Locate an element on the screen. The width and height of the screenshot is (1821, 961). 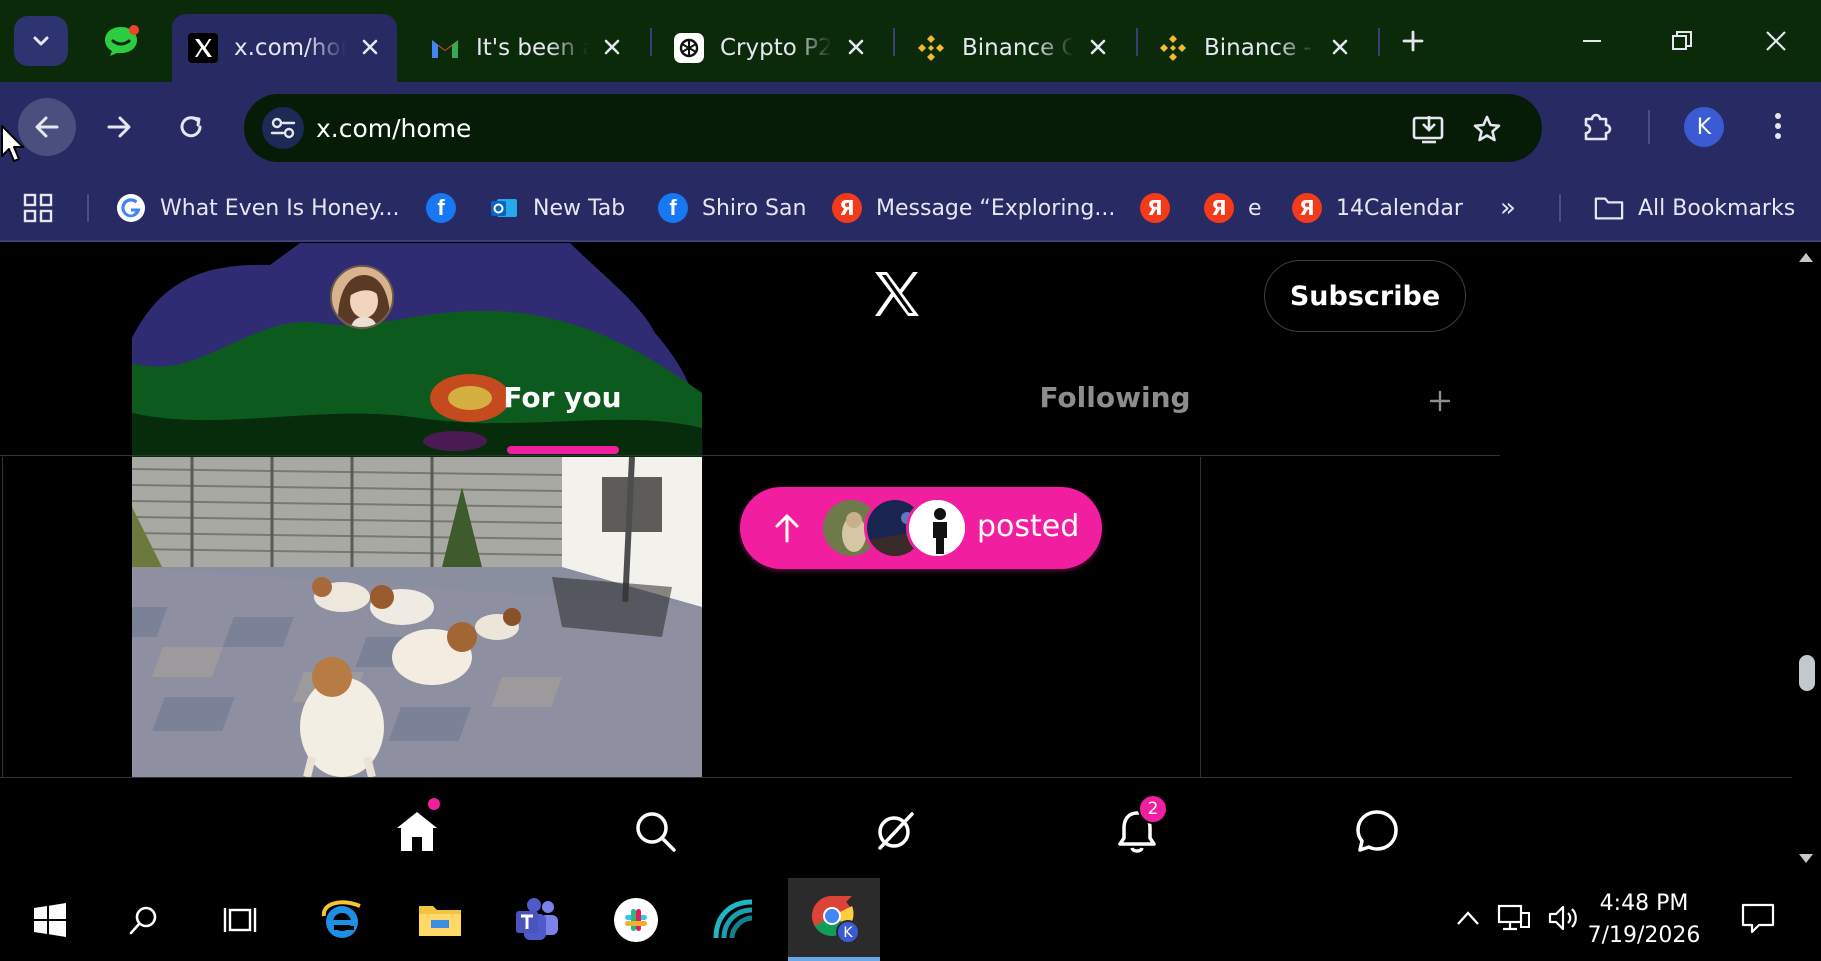
tab-binance-2: Binance - is located at coordinates (1254, 48).